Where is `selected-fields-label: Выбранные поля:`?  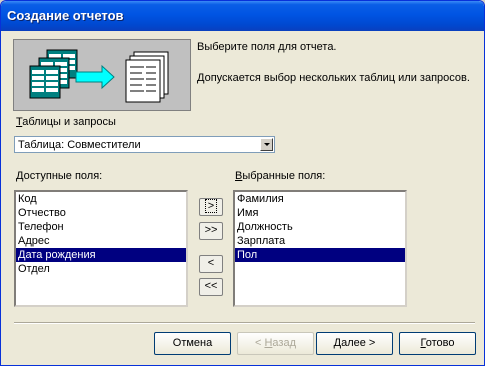 selected-fields-label: Выбранные поля: is located at coordinates (280, 176).